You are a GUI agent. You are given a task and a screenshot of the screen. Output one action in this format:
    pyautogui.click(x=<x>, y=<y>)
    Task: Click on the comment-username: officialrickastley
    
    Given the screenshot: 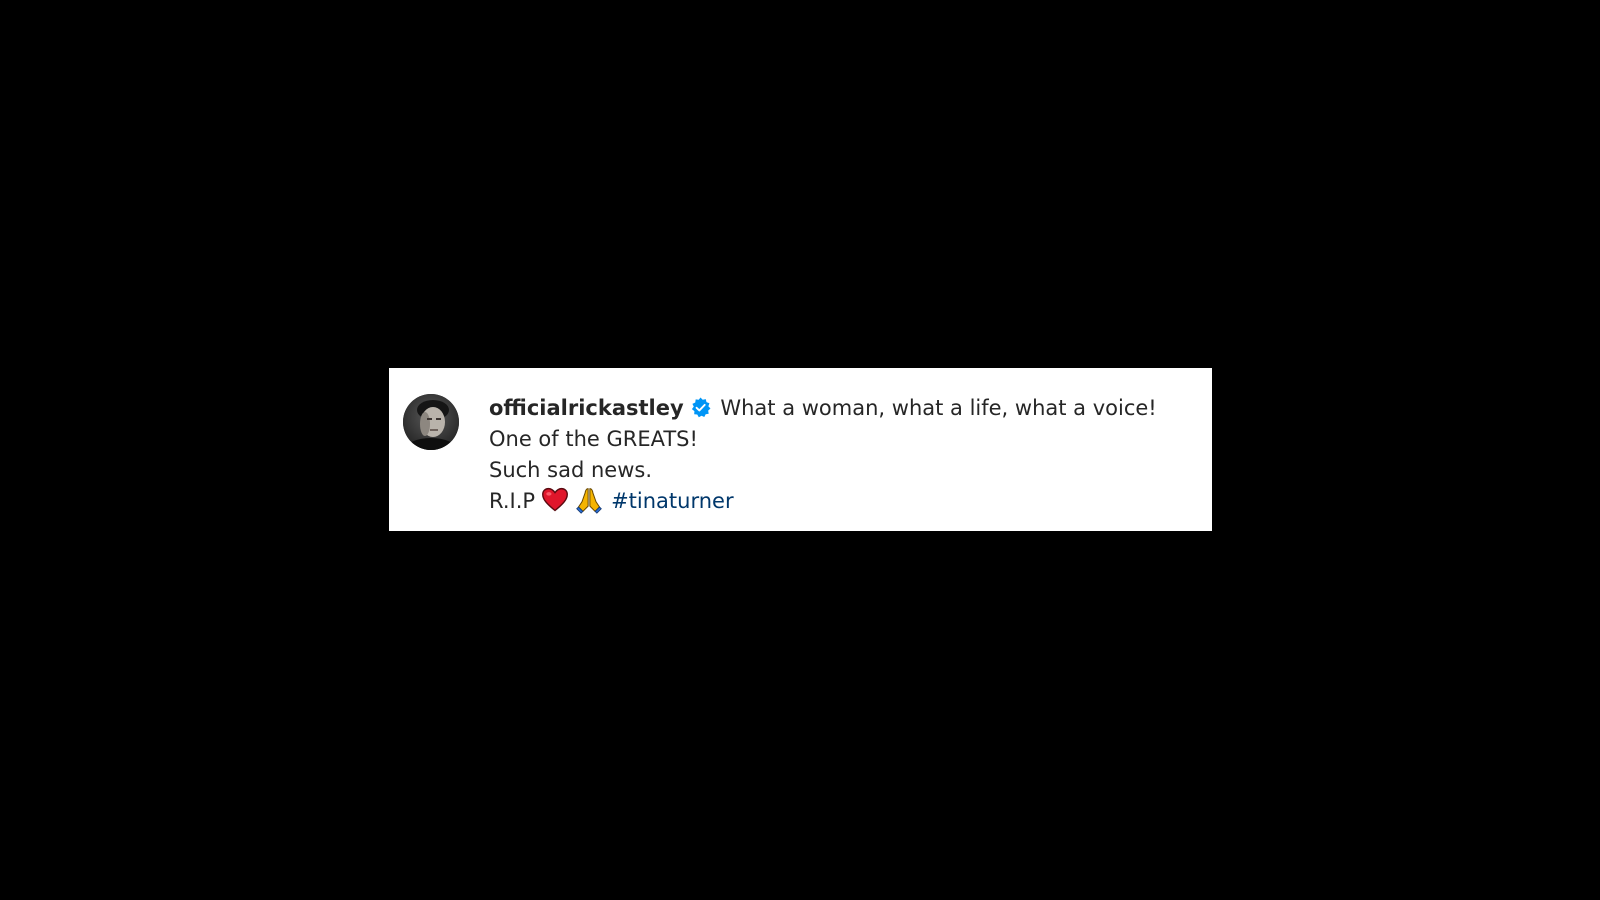 What is the action you would take?
    pyautogui.click(x=586, y=408)
    